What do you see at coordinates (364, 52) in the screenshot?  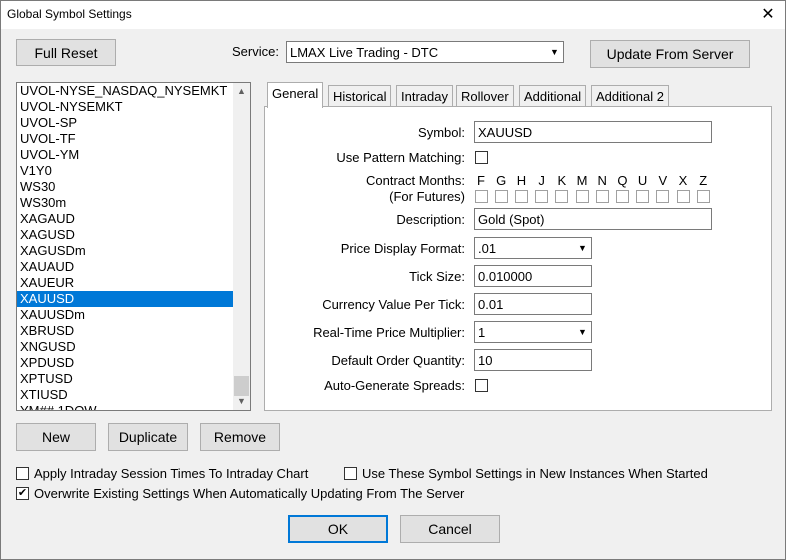 I see `service-value: LMAX Live Trading - DTC` at bounding box center [364, 52].